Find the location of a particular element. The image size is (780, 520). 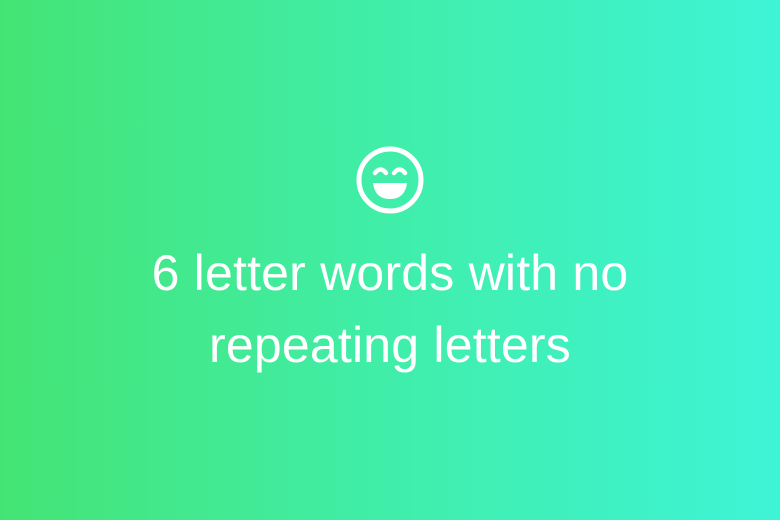

headline-line-2: repeating letters is located at coordinates (390, 345).